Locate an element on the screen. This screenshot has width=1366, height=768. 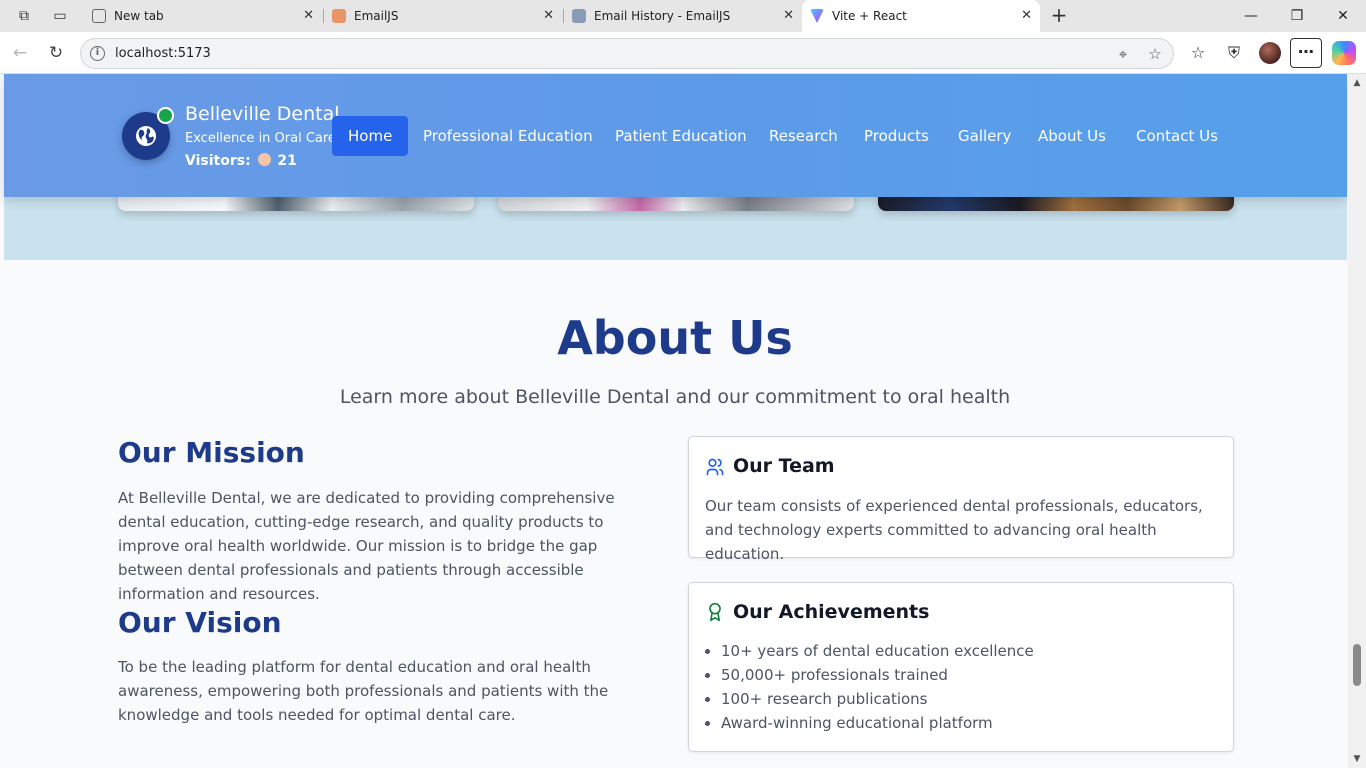
nav-research: Research is located at coordinates (803, 136).